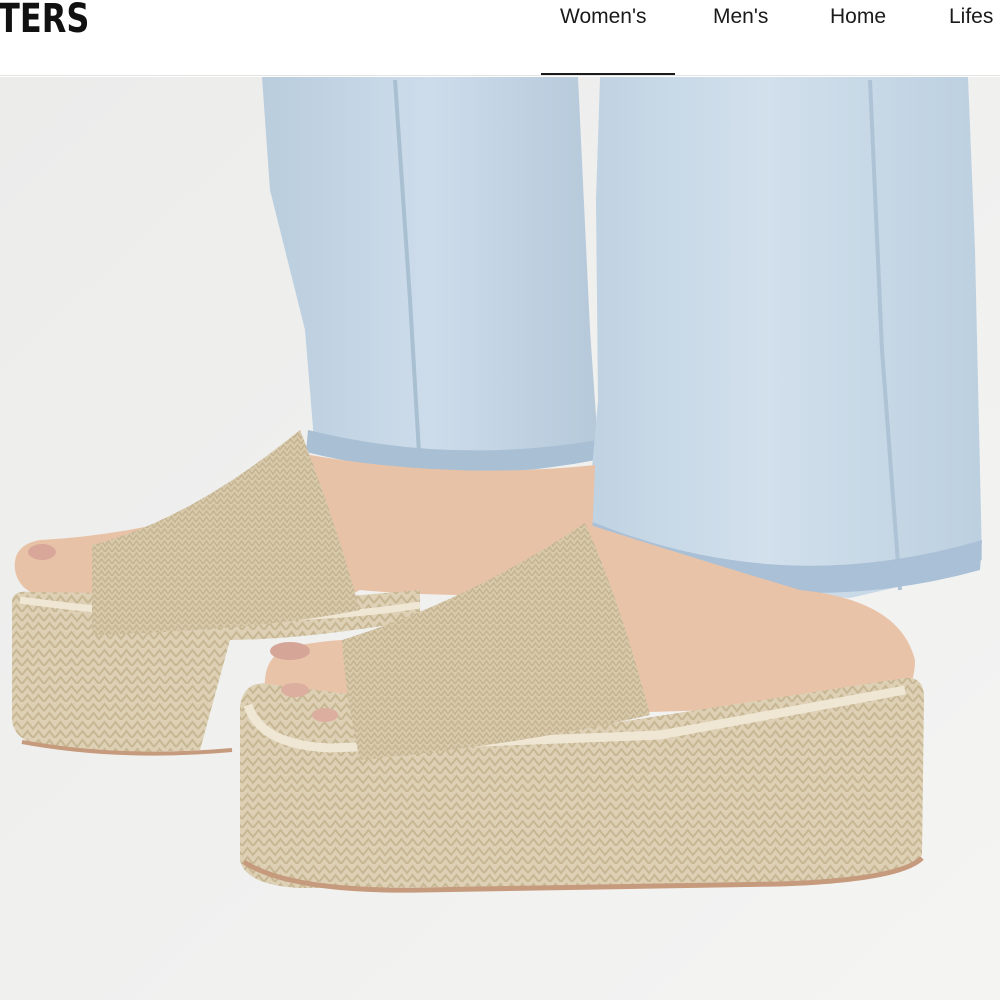  I want to click on site-header: TERS Women's Men's Home Lifes, so click(500, 38).